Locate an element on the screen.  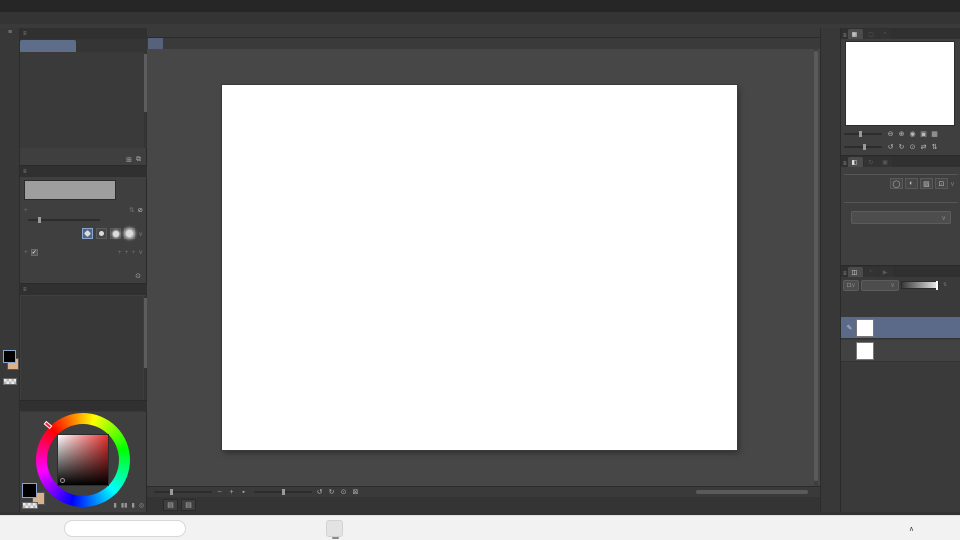
erase-touched-icon: + is located at coordinates (120, 252).